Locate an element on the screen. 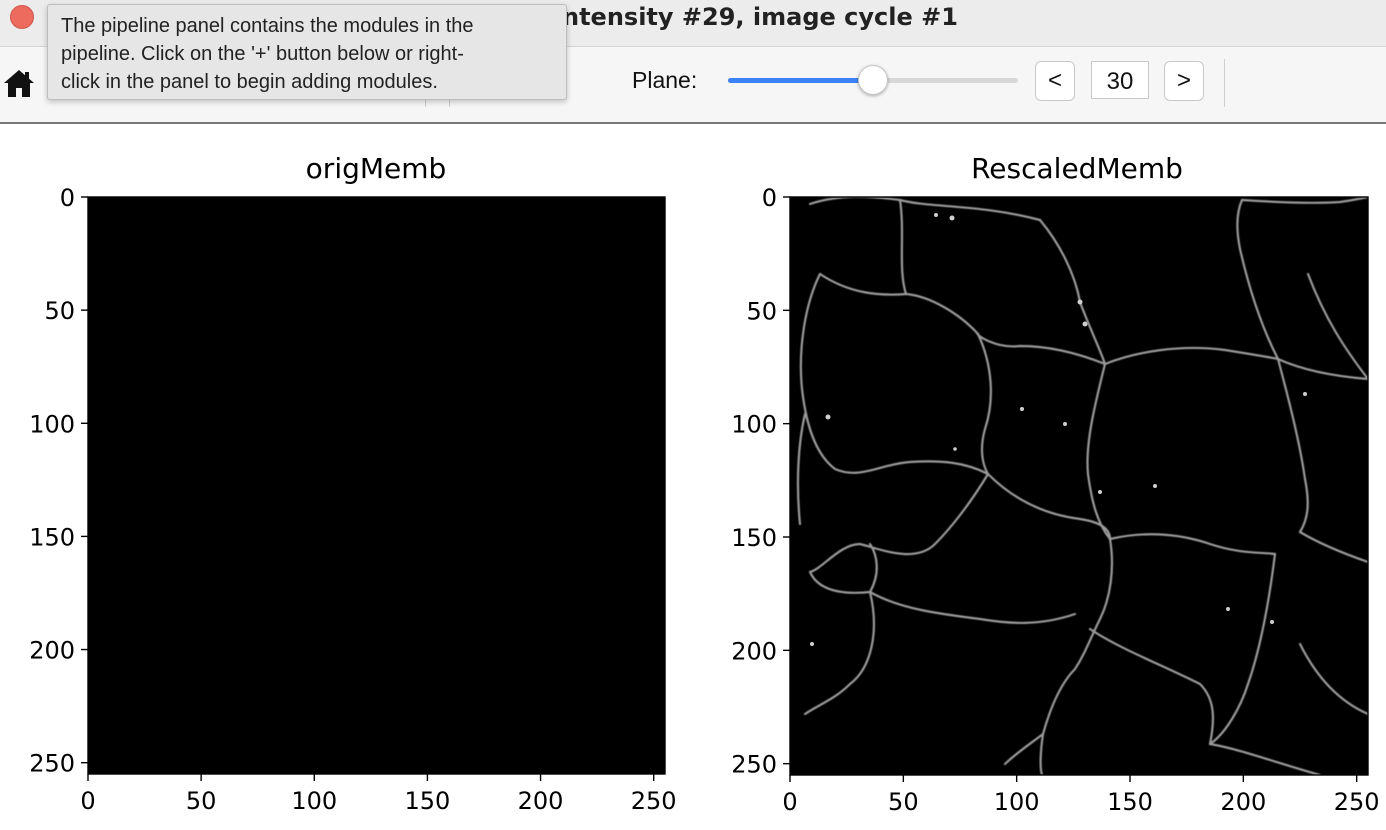  plane-slider is located at coordinates (873, 80).